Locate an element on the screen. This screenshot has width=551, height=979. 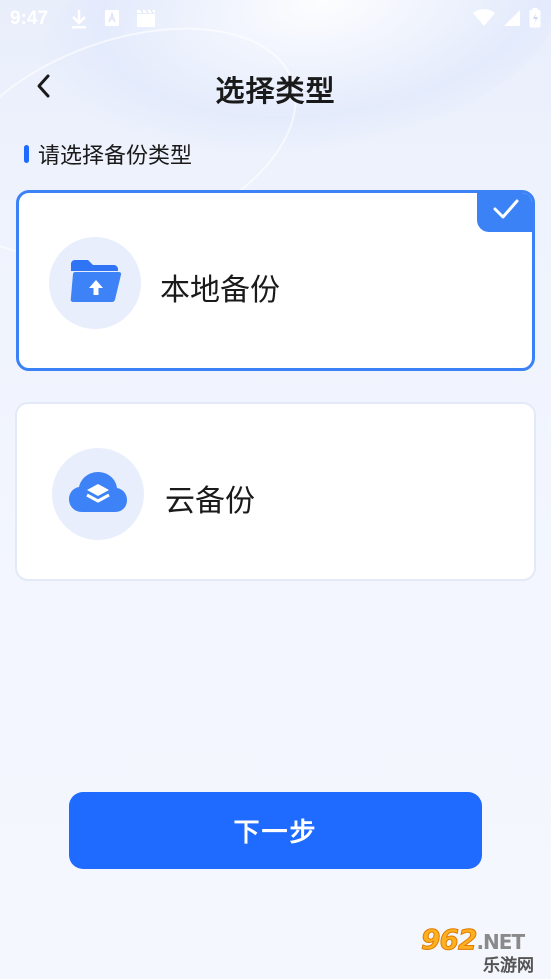
cloud-backup-icon-circle is located at coordinates (98, 494).